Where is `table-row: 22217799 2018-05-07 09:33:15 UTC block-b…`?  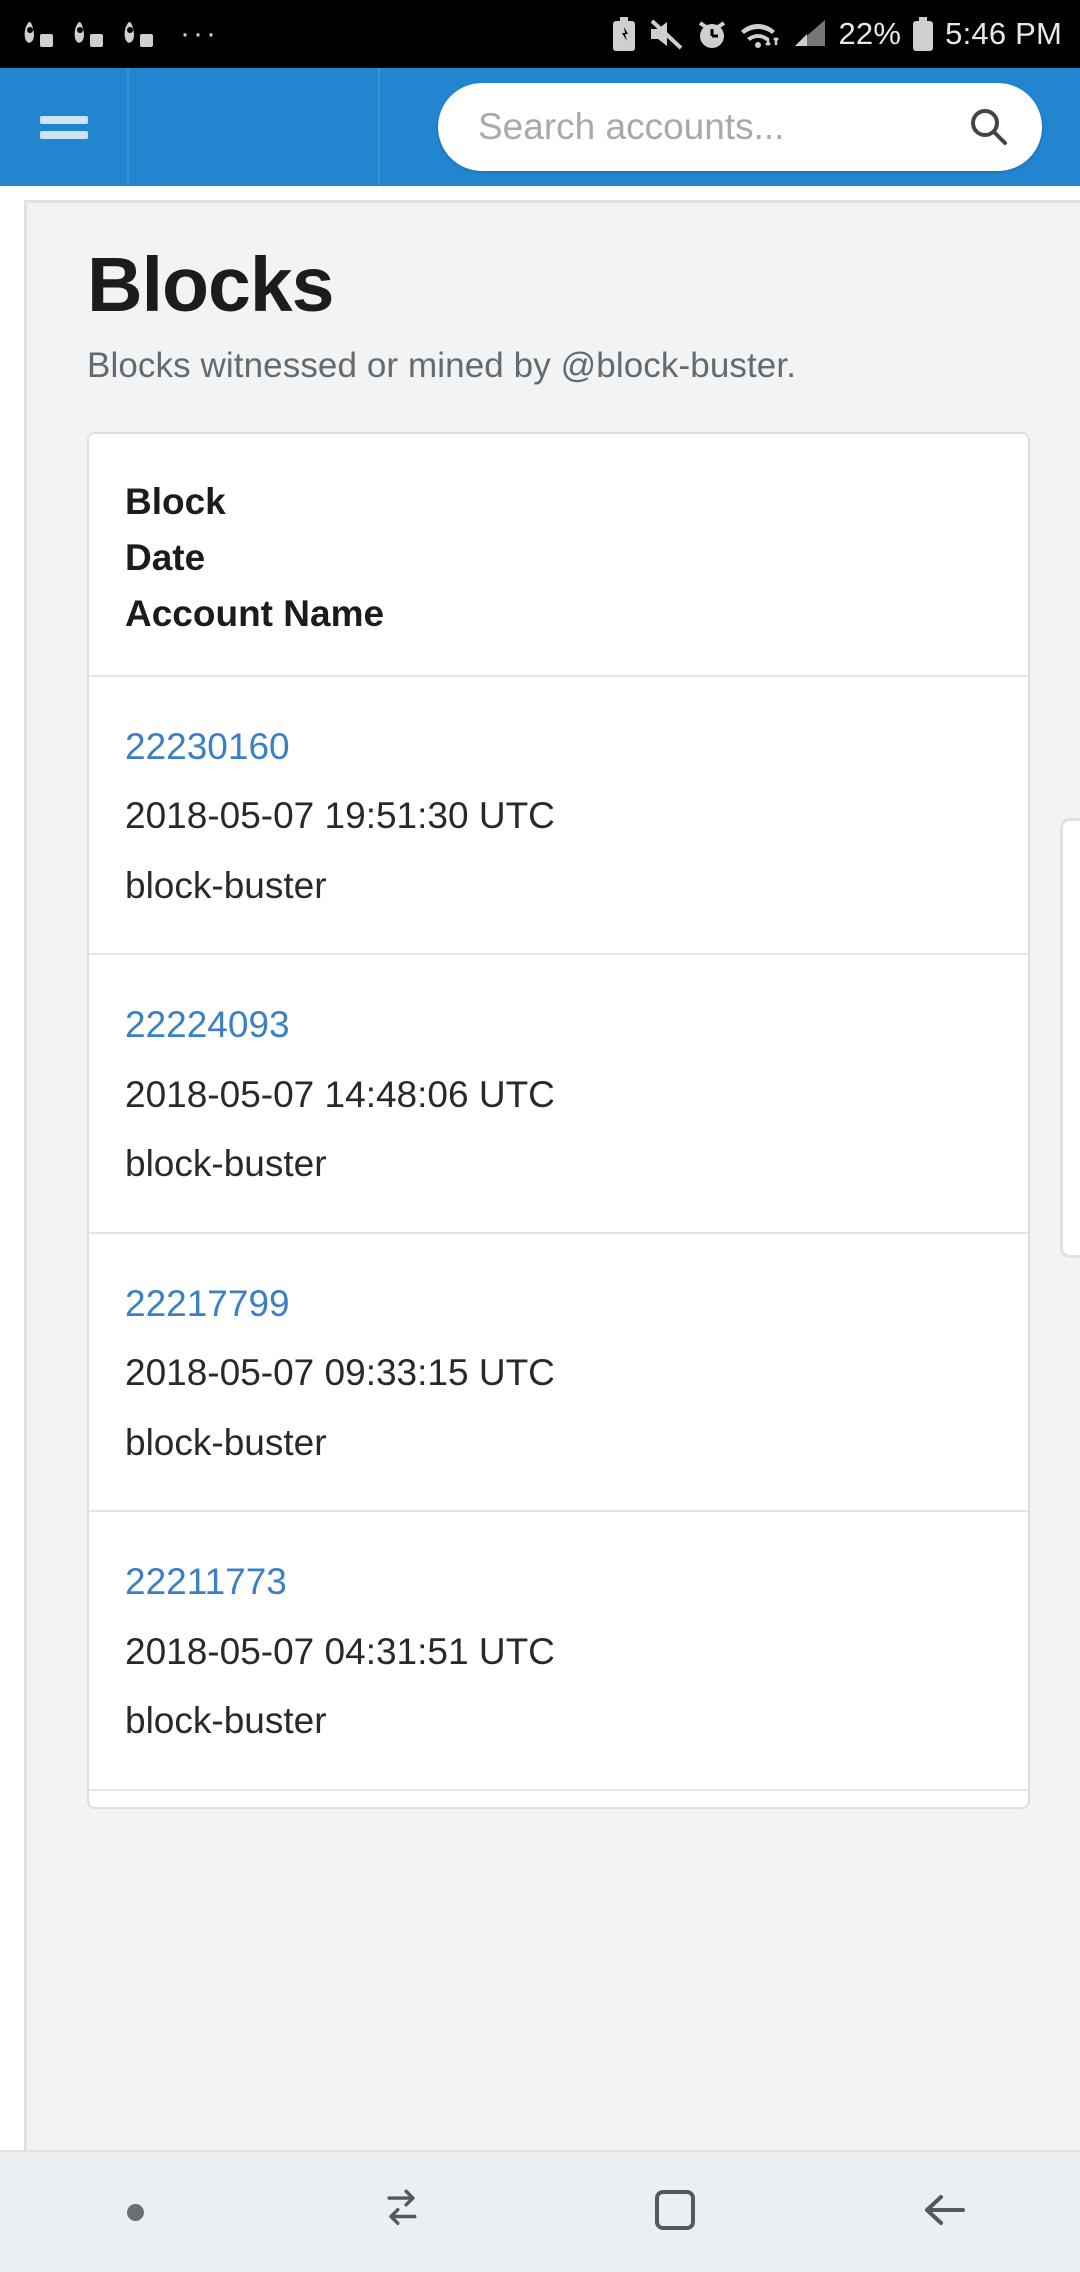 table-row: 22217799 2018-05-07 09:33:15 UTC block-b… is located at coordinates (558, 1371).